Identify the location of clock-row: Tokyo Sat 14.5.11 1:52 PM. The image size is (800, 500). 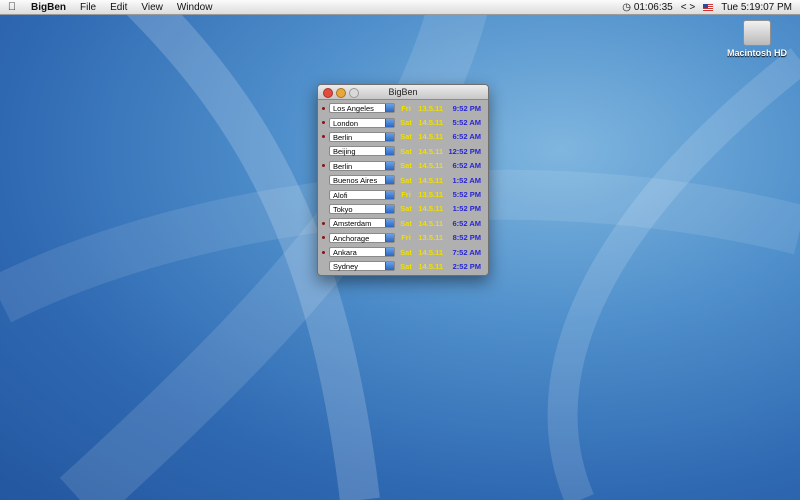
(403, 209).